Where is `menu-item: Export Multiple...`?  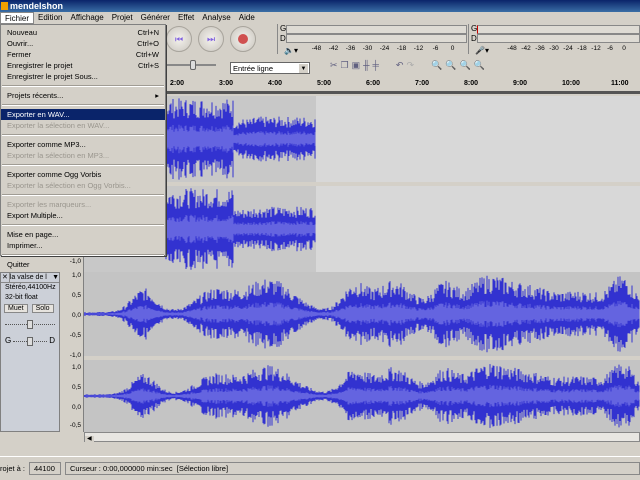
menu-item: Export Multiple... is located at coordinates (83, 215).